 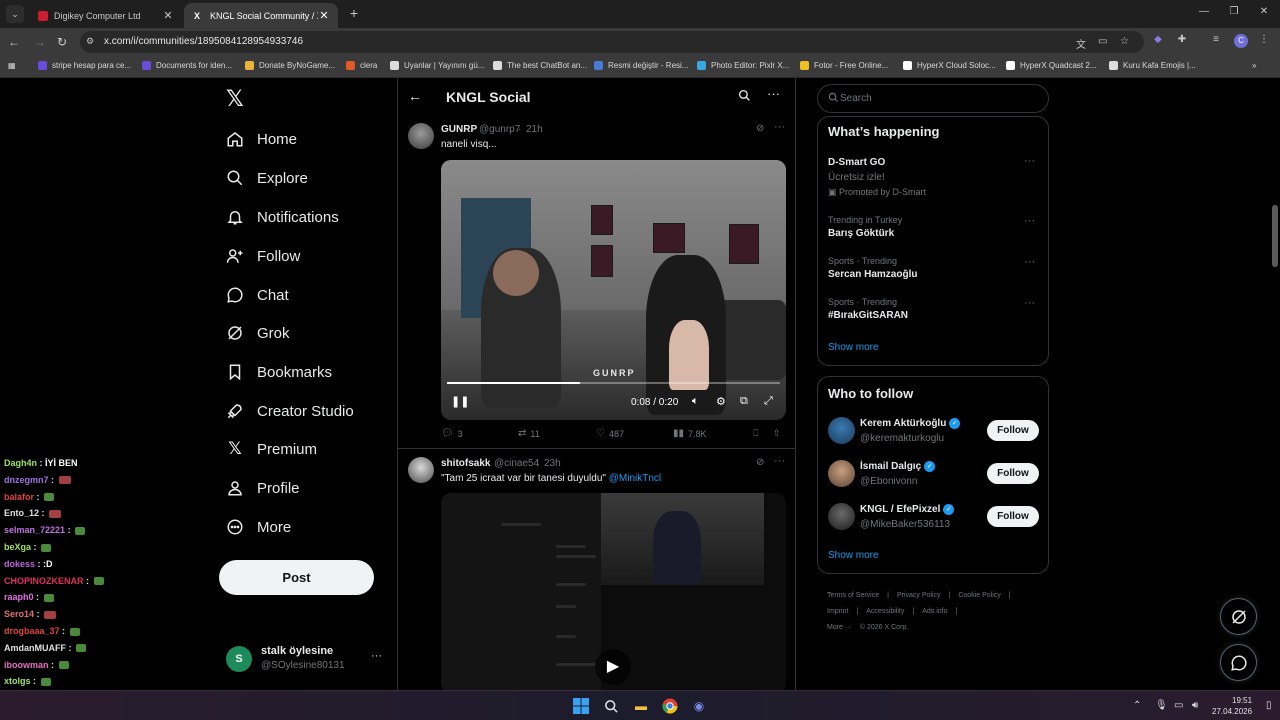 What do you see at coordinates (12, 65) in the screenshot?
I see `apps-grid-icon: ▦` at bounding box center [12, 65].